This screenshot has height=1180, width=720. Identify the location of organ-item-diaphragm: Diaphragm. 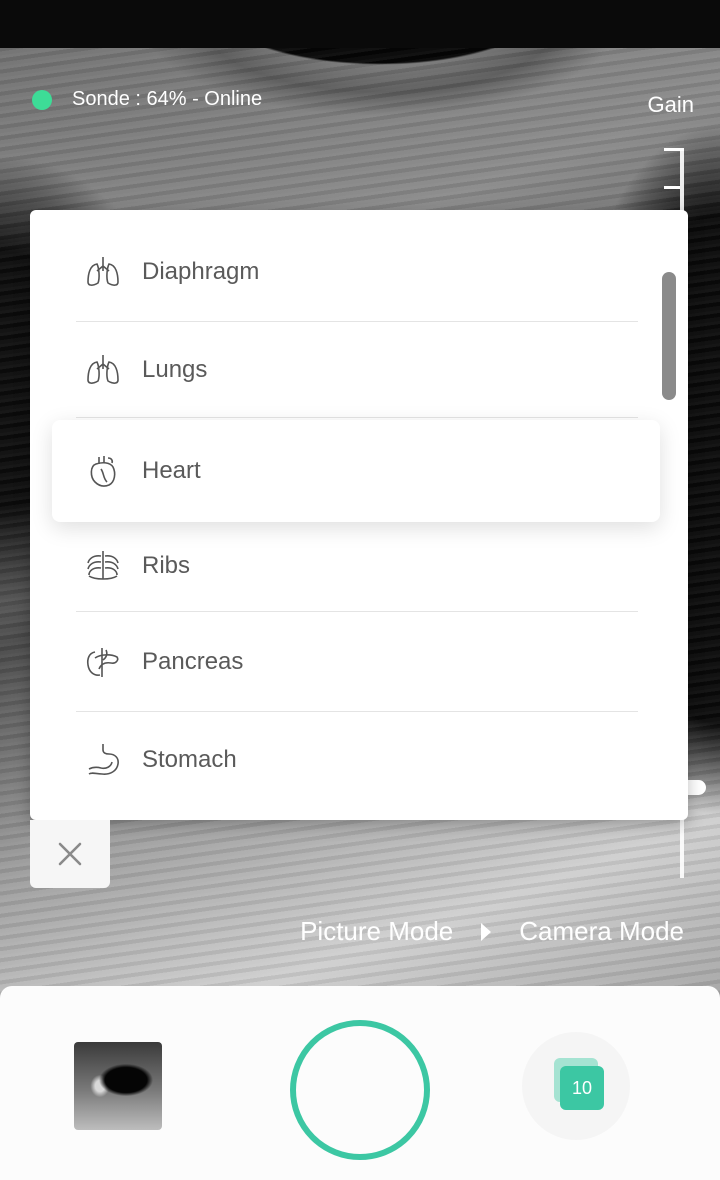
(357, 272).